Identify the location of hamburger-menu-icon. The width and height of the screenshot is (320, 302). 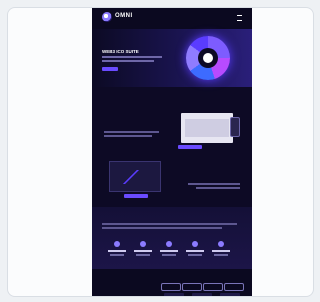
(239, 18).